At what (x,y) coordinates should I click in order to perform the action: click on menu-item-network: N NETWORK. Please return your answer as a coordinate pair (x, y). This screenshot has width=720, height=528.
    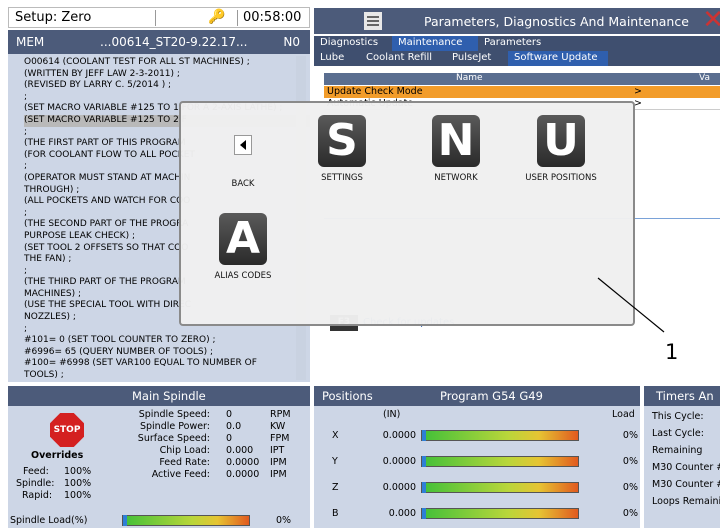
    Looking at the image, I should click on (456, 149).